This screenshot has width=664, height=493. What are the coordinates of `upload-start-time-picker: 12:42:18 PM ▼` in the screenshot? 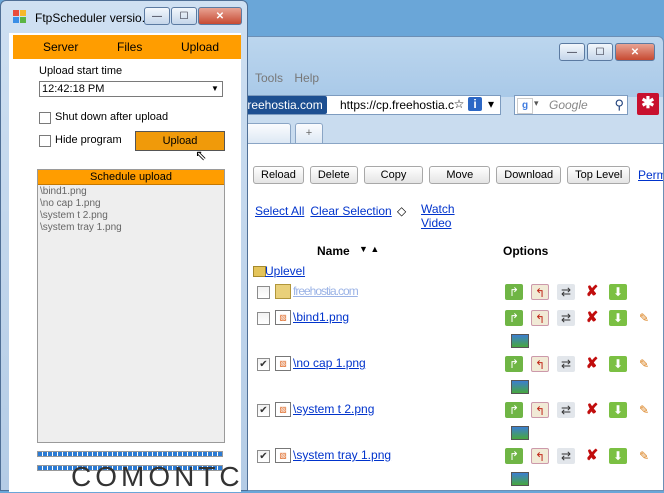 It's located at (131, 89).